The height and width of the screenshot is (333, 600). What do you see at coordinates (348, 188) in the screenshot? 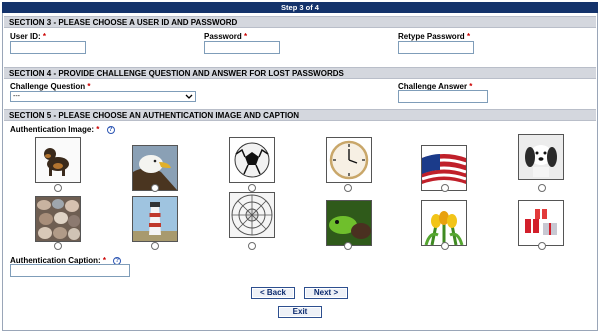
I see `radio-clock` at bounding box center [348, 188].